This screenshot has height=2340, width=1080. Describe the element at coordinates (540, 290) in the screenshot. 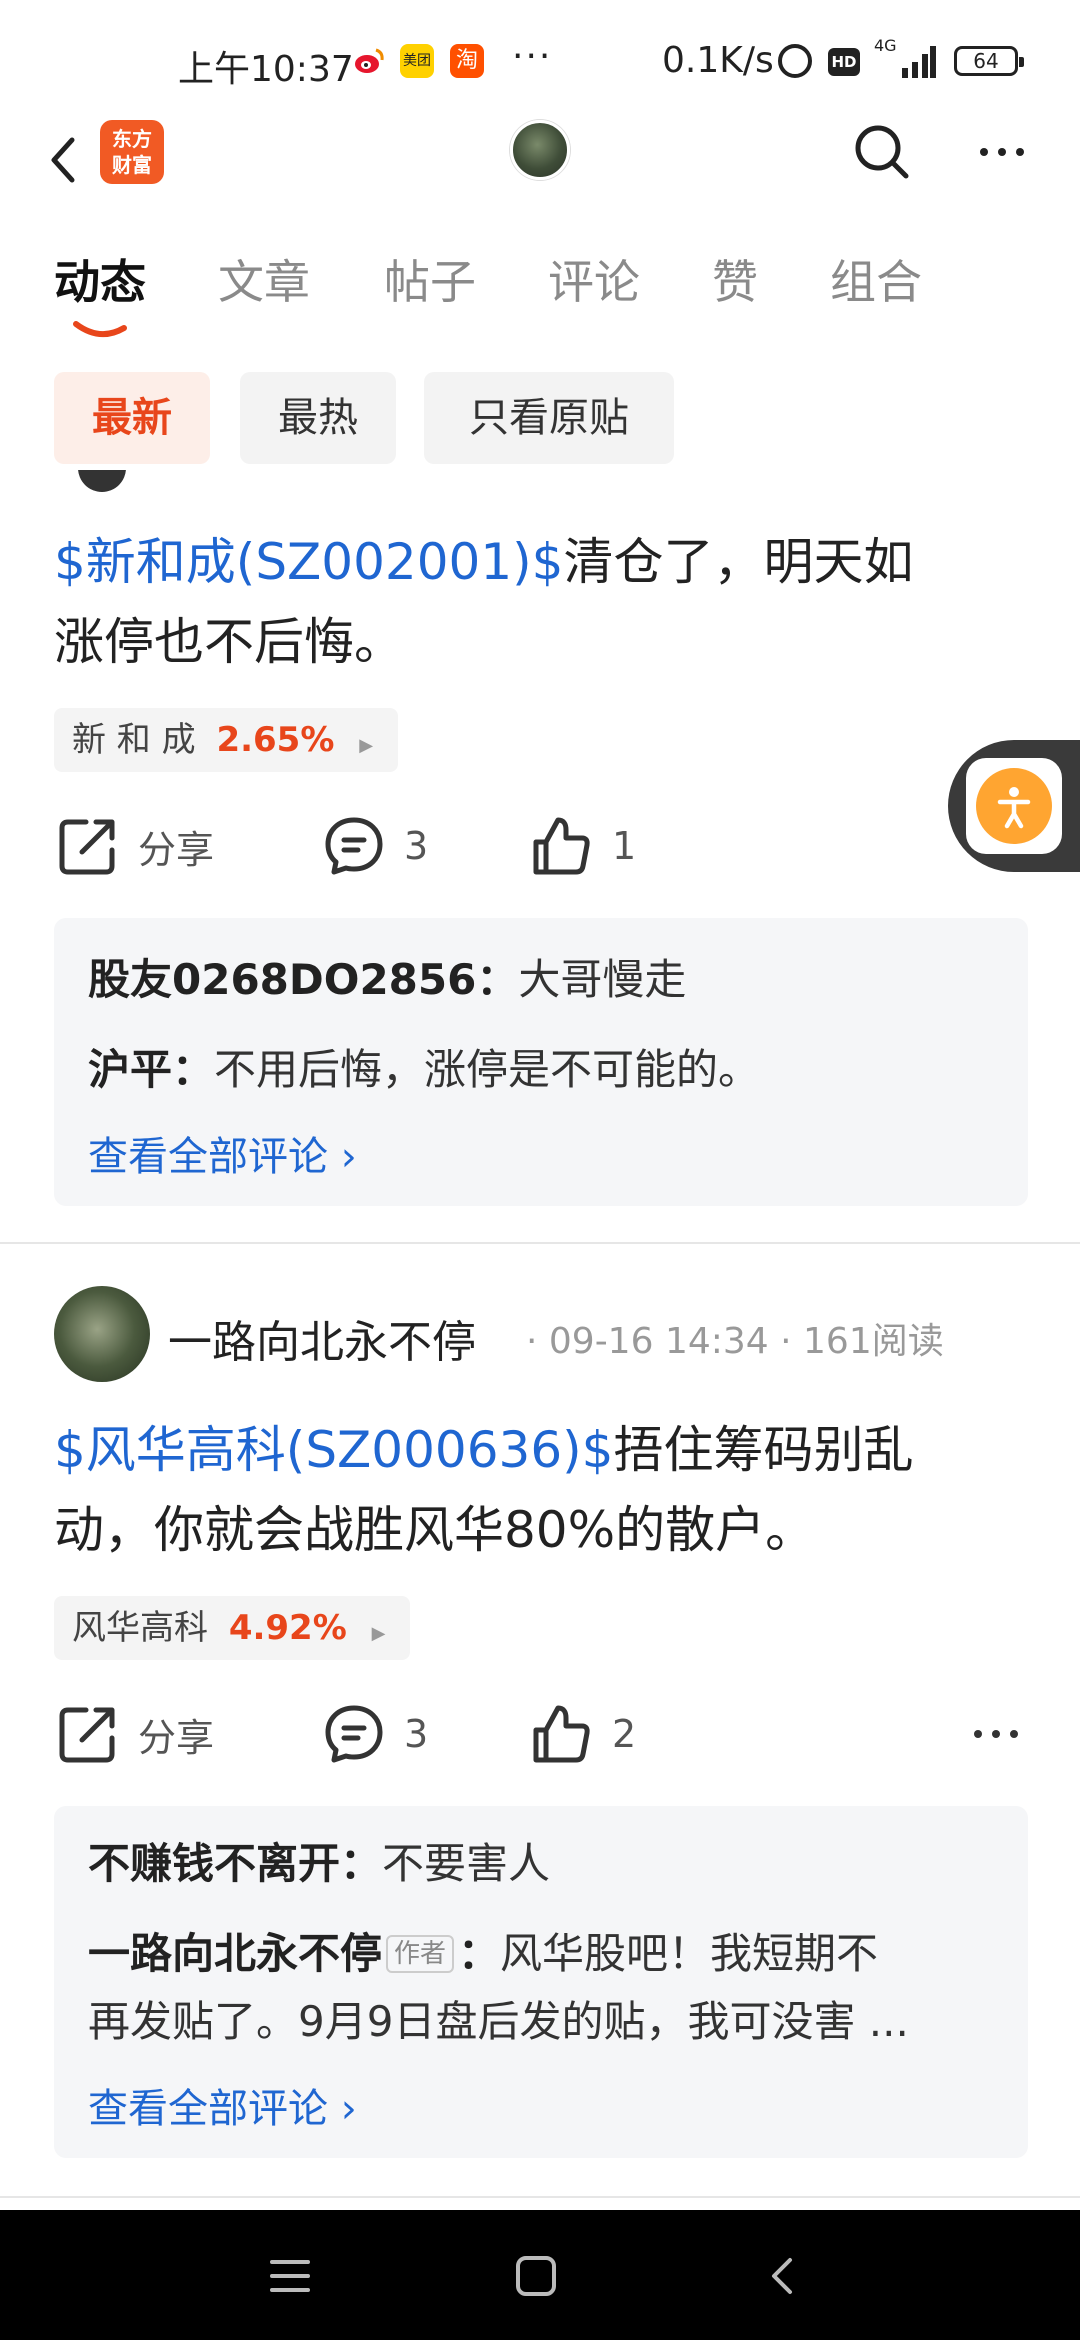

I see `profile-tabs: 动态 文章 帖子 评论 赞 组合` at that location.